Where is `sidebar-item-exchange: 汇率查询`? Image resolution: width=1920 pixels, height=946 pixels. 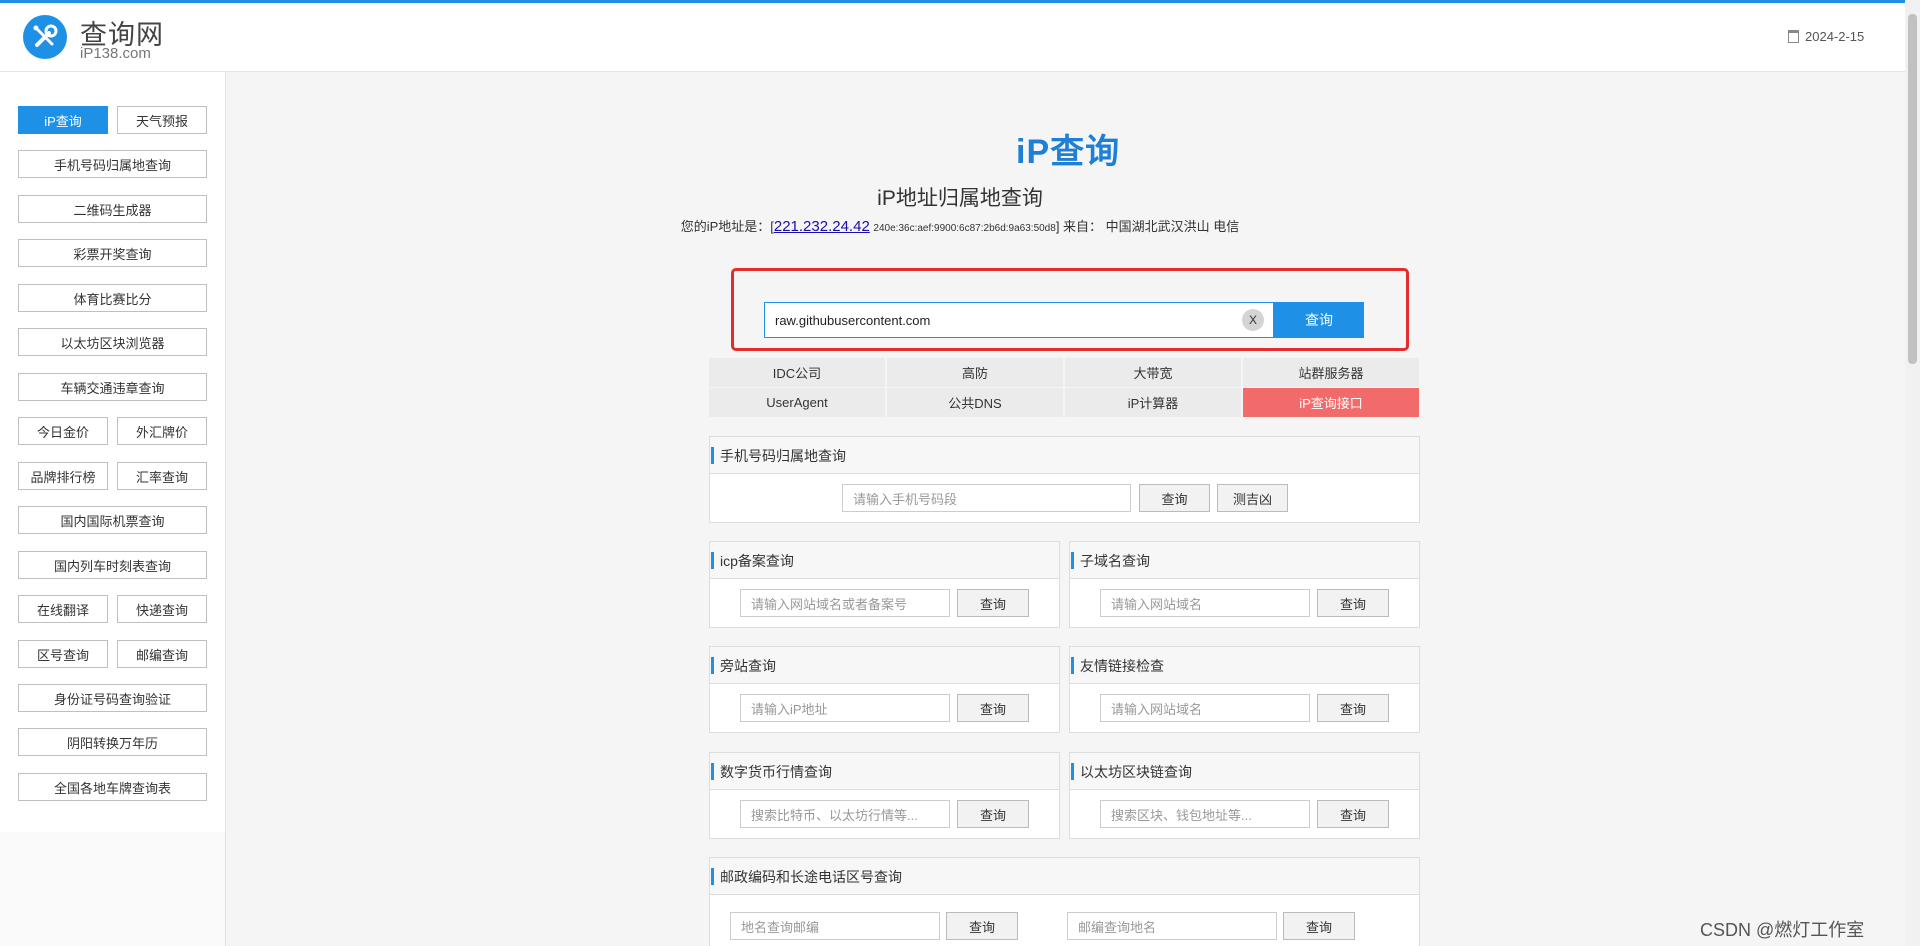 sidebar-item-exchange: 汇率查询 is located at coordinates (162, 476).